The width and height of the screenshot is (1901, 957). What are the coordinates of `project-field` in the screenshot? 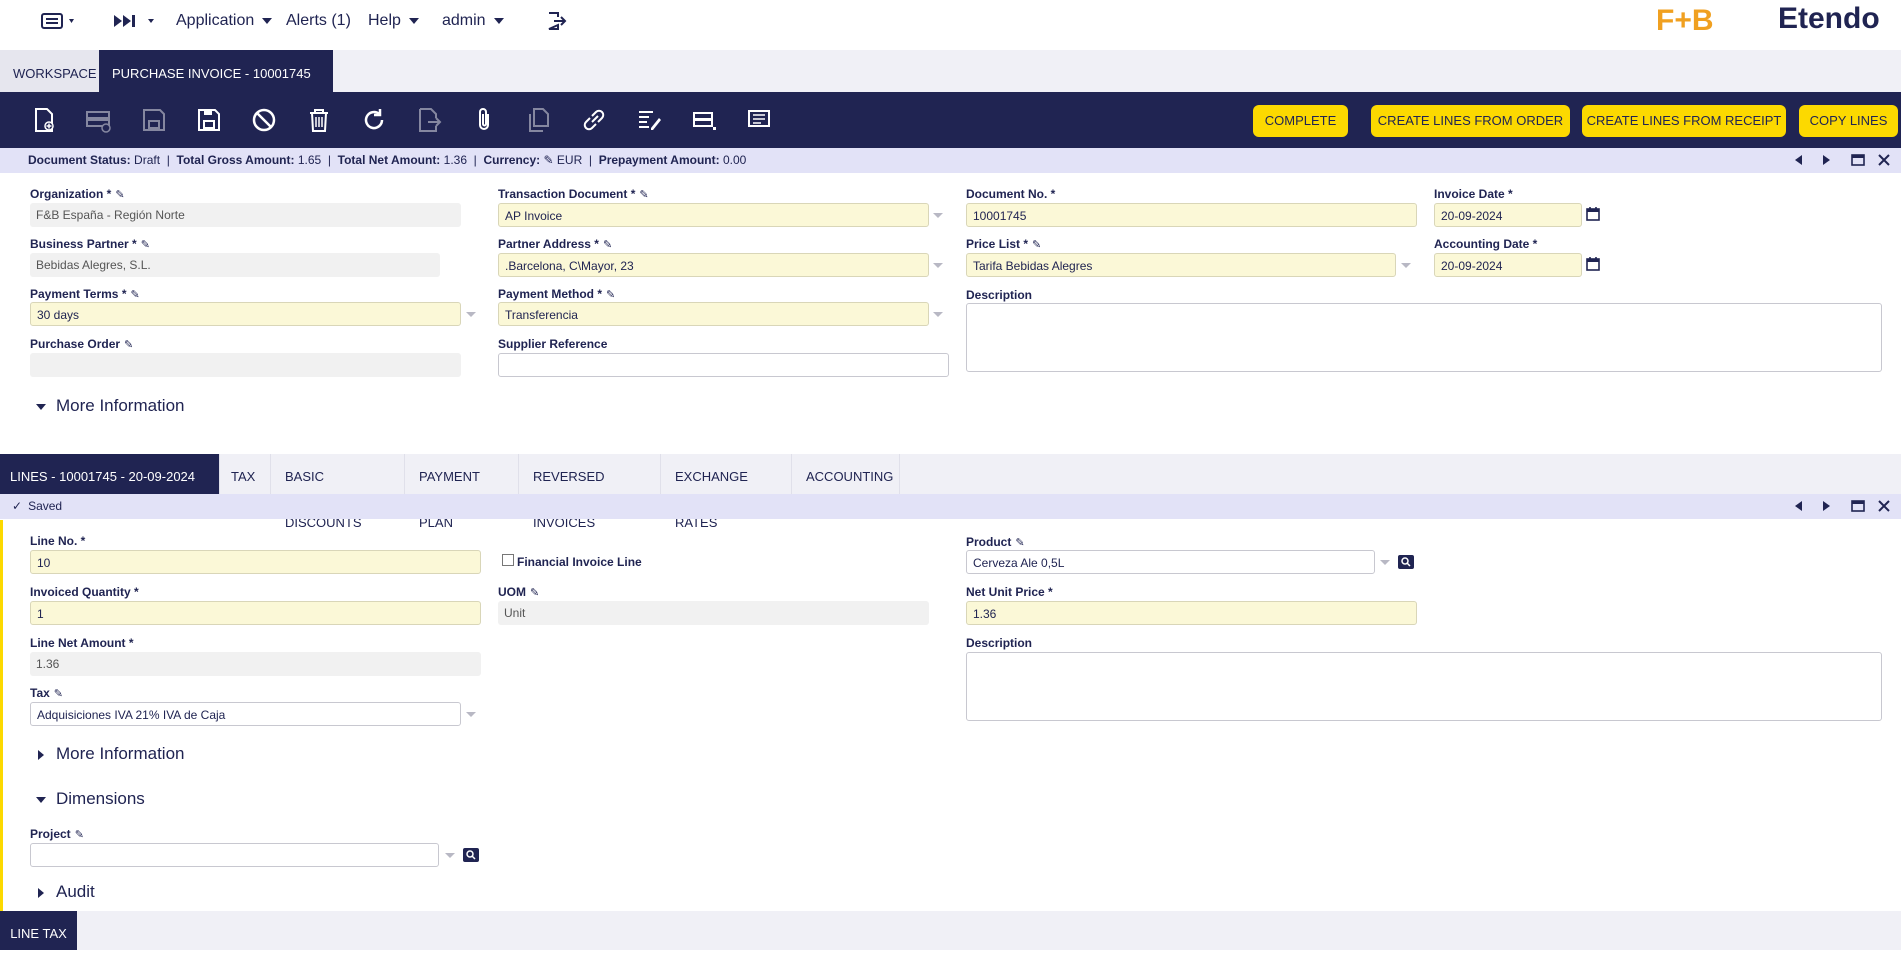 It's located at (234, 855).